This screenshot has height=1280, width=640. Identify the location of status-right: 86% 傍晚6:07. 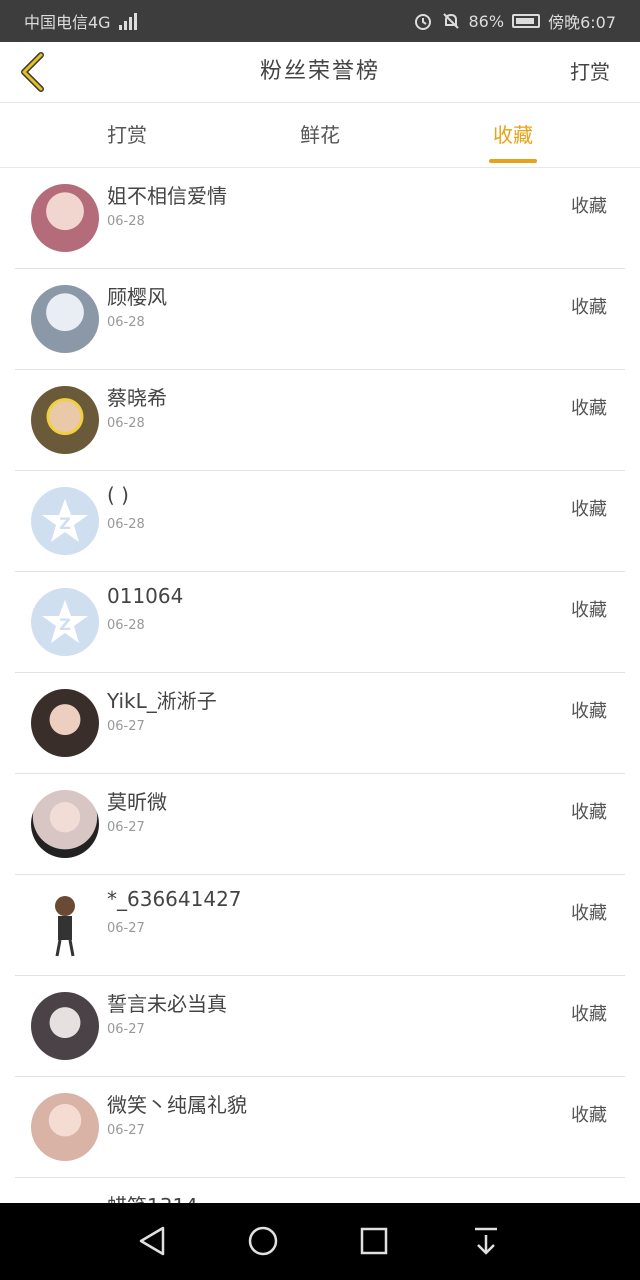
(514, 21).